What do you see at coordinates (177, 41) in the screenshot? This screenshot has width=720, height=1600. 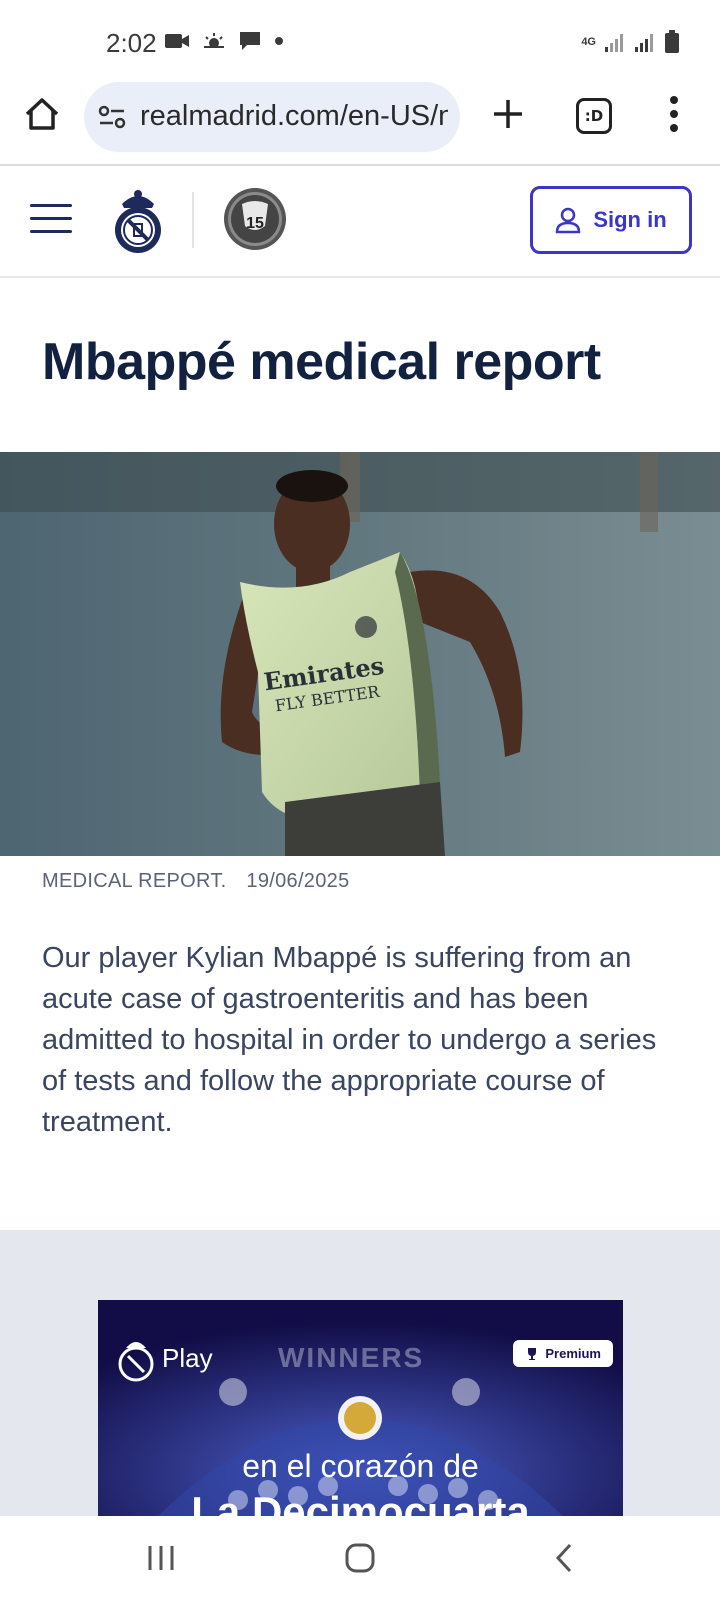 I see `video-icon` at bounding box center [177, 41].